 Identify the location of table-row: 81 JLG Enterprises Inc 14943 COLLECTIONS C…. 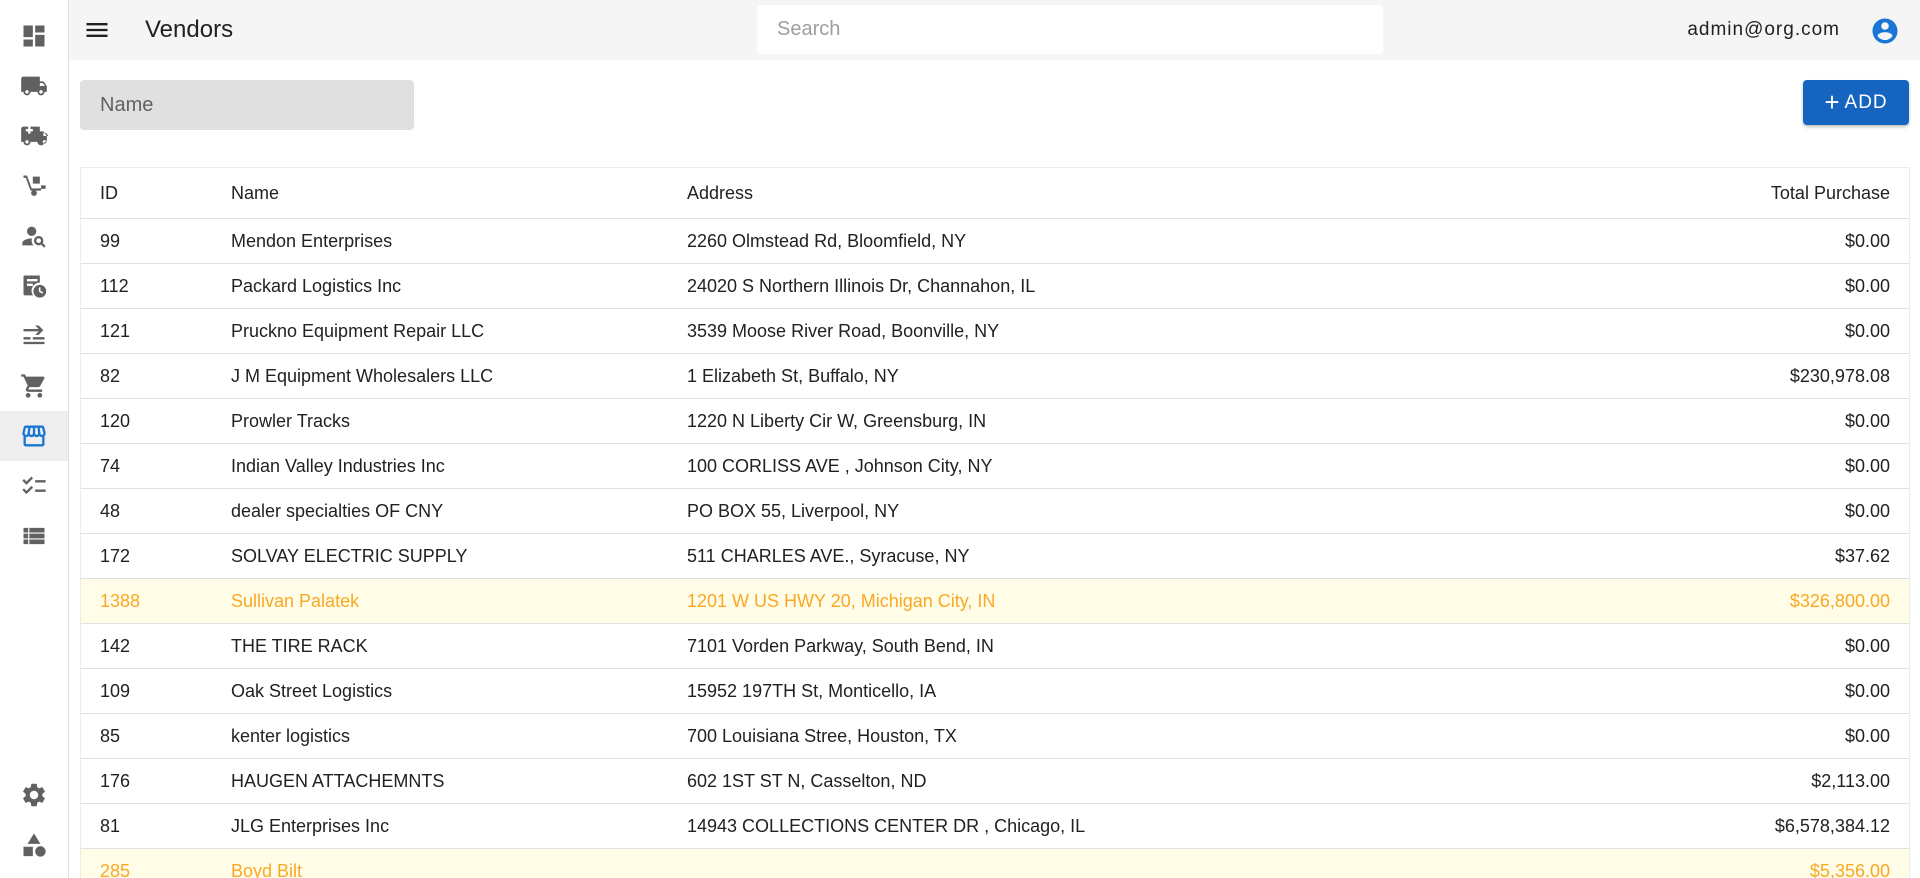
(995, 826).